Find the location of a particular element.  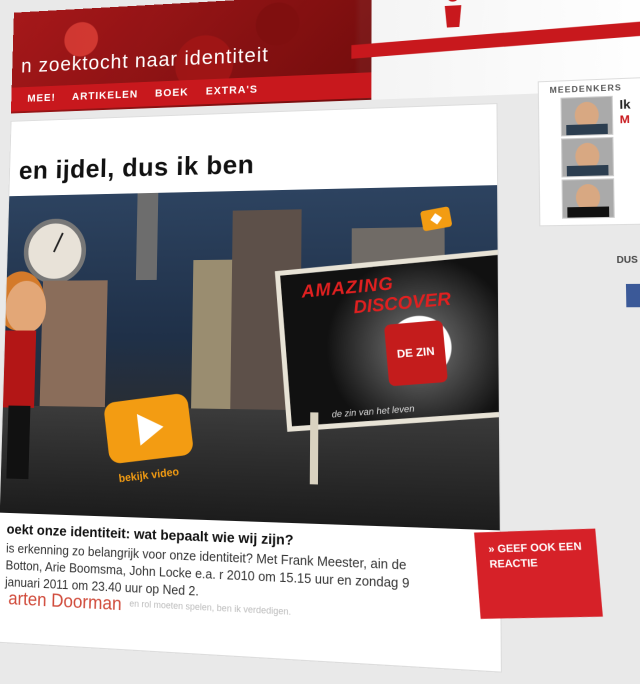

person-item: Ik M is located at coordinates (600, 115).